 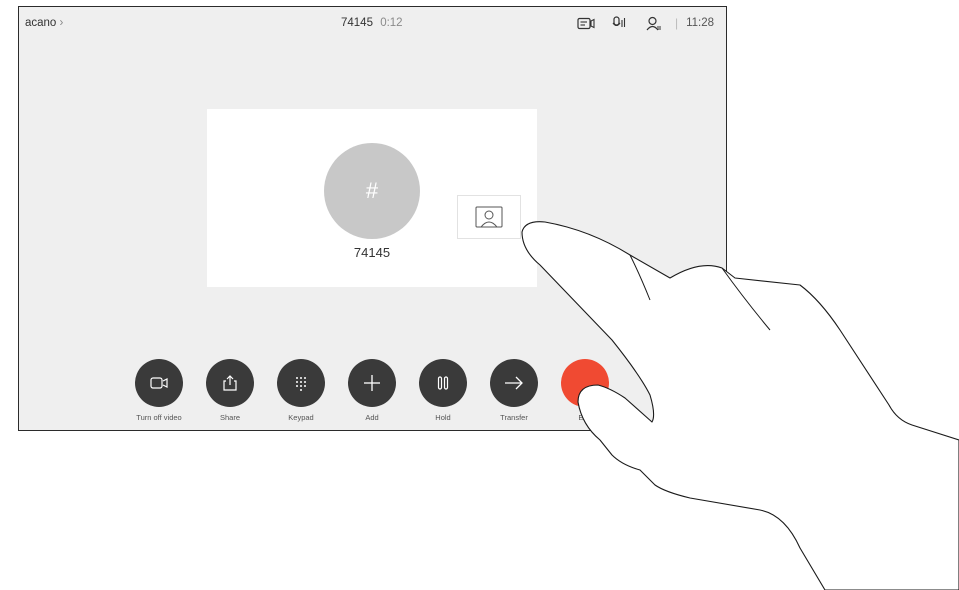 I want to click on pause-icon, so click(x=443, y=383).